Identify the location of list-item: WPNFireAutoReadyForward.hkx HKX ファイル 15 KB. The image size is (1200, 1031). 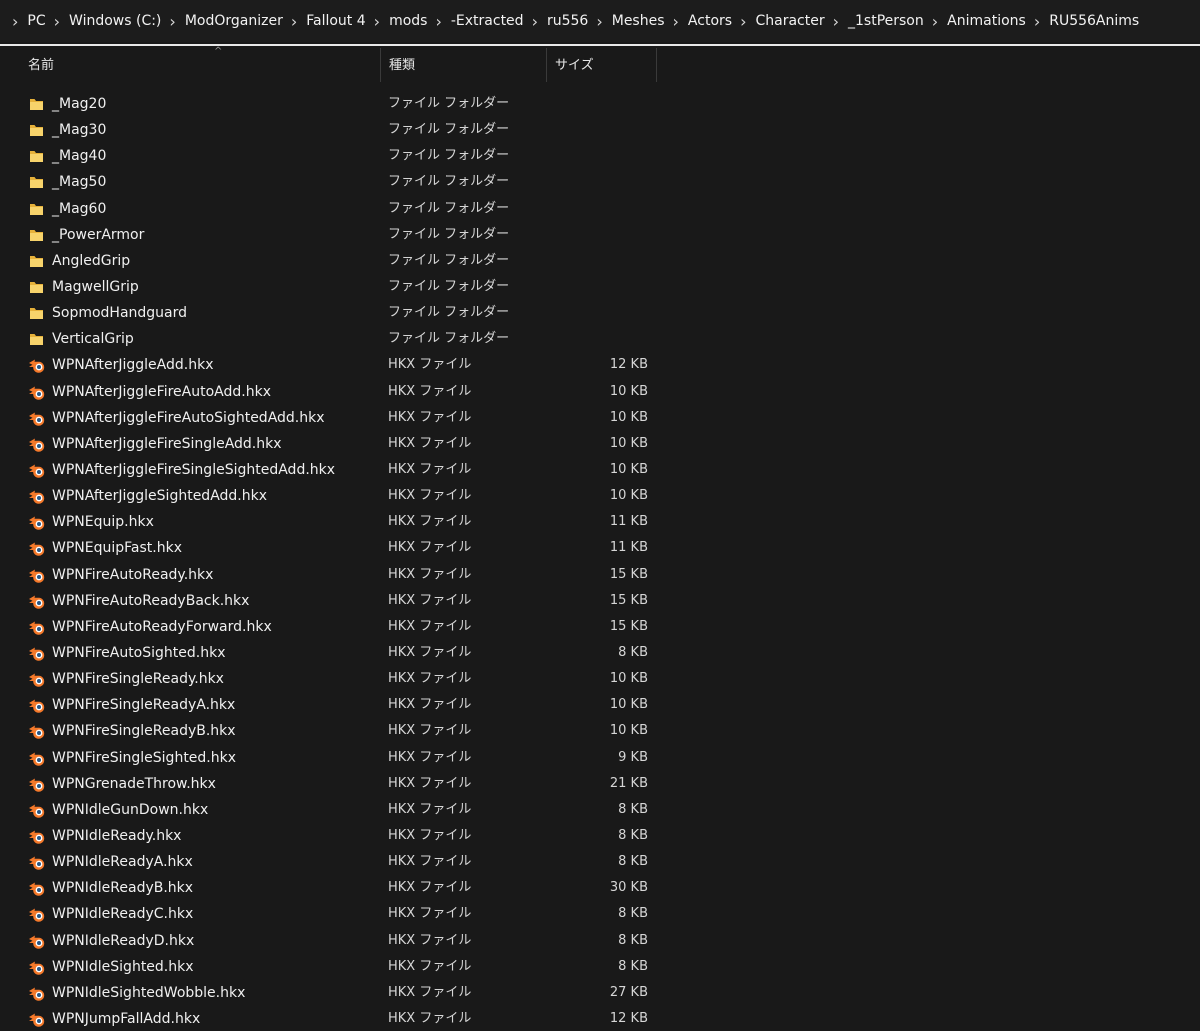
(600, 627).